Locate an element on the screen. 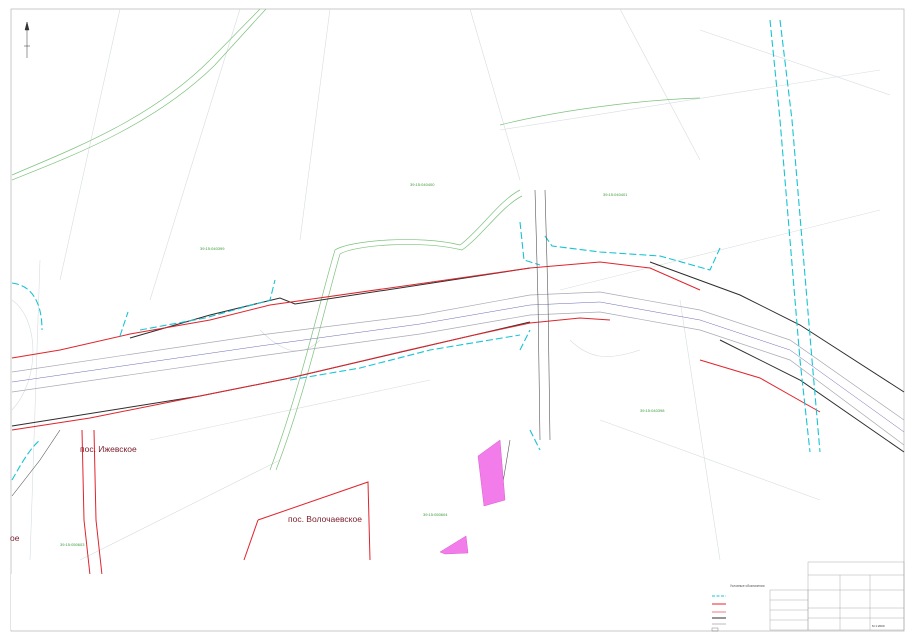  cadastral-label: 39:15:040399 is located at coordinates (212, 248).